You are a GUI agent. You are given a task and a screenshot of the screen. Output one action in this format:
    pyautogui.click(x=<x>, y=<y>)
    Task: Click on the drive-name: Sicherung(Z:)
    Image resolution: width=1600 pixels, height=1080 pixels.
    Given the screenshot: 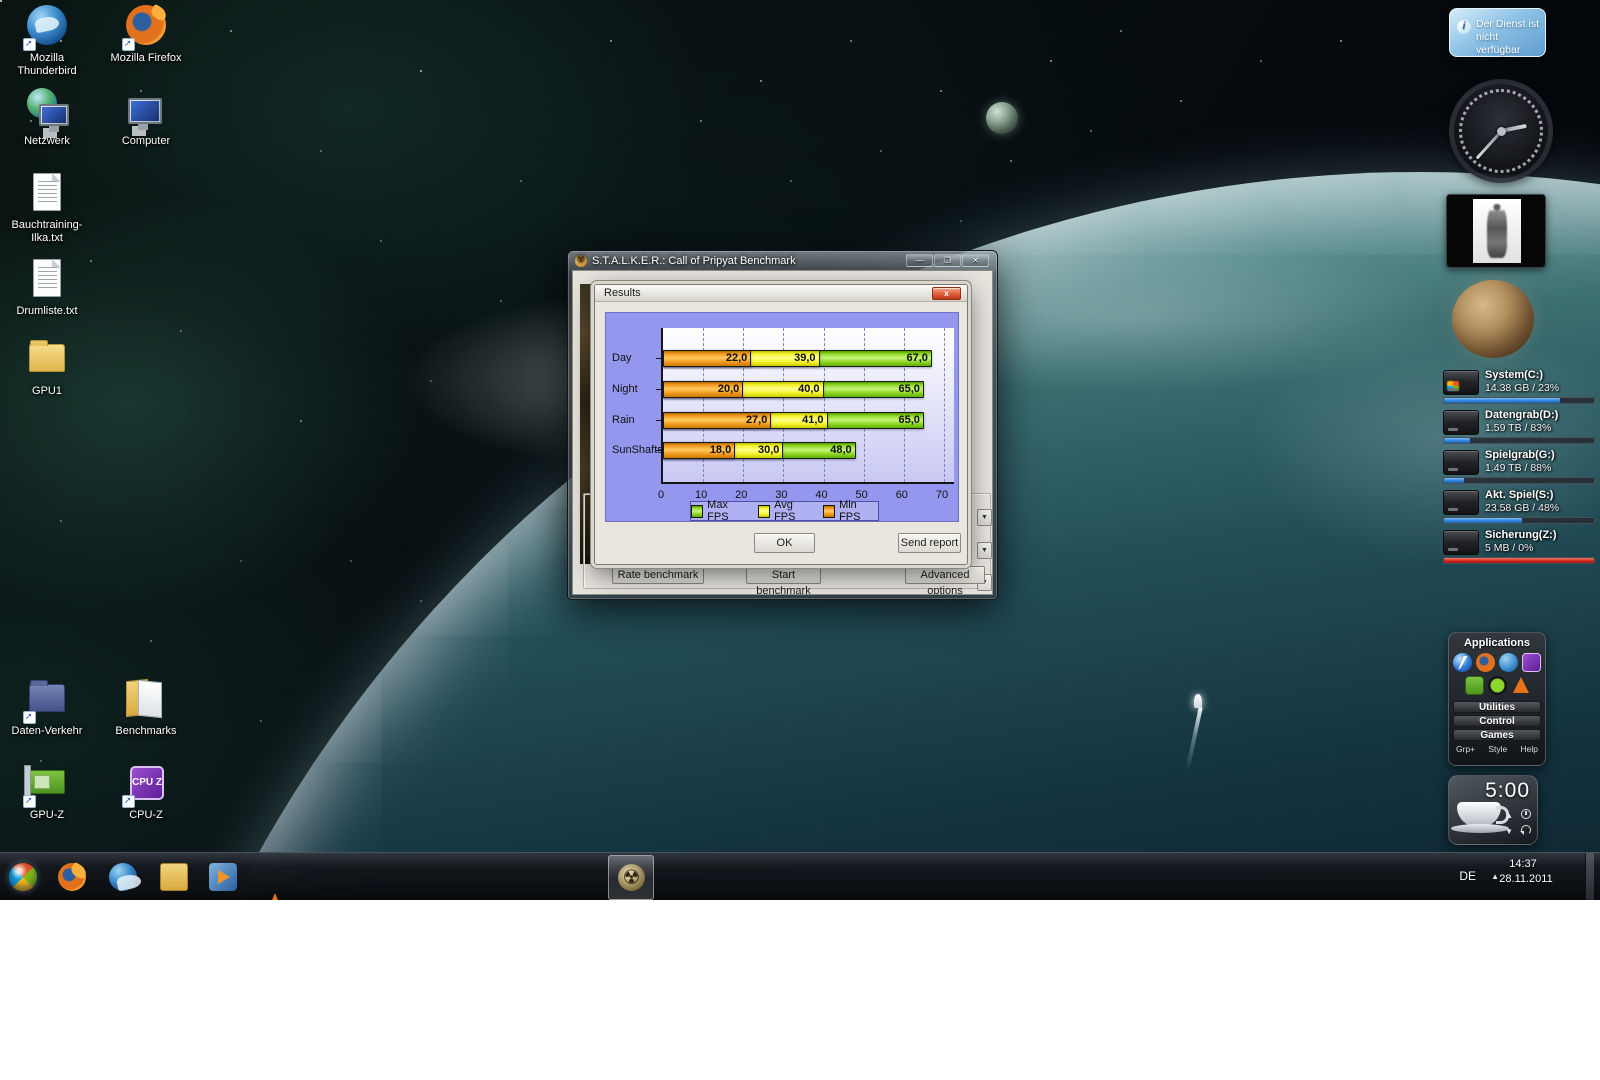 What is the action you would take?
    pyautogui.click(x=1521, y=535)
    